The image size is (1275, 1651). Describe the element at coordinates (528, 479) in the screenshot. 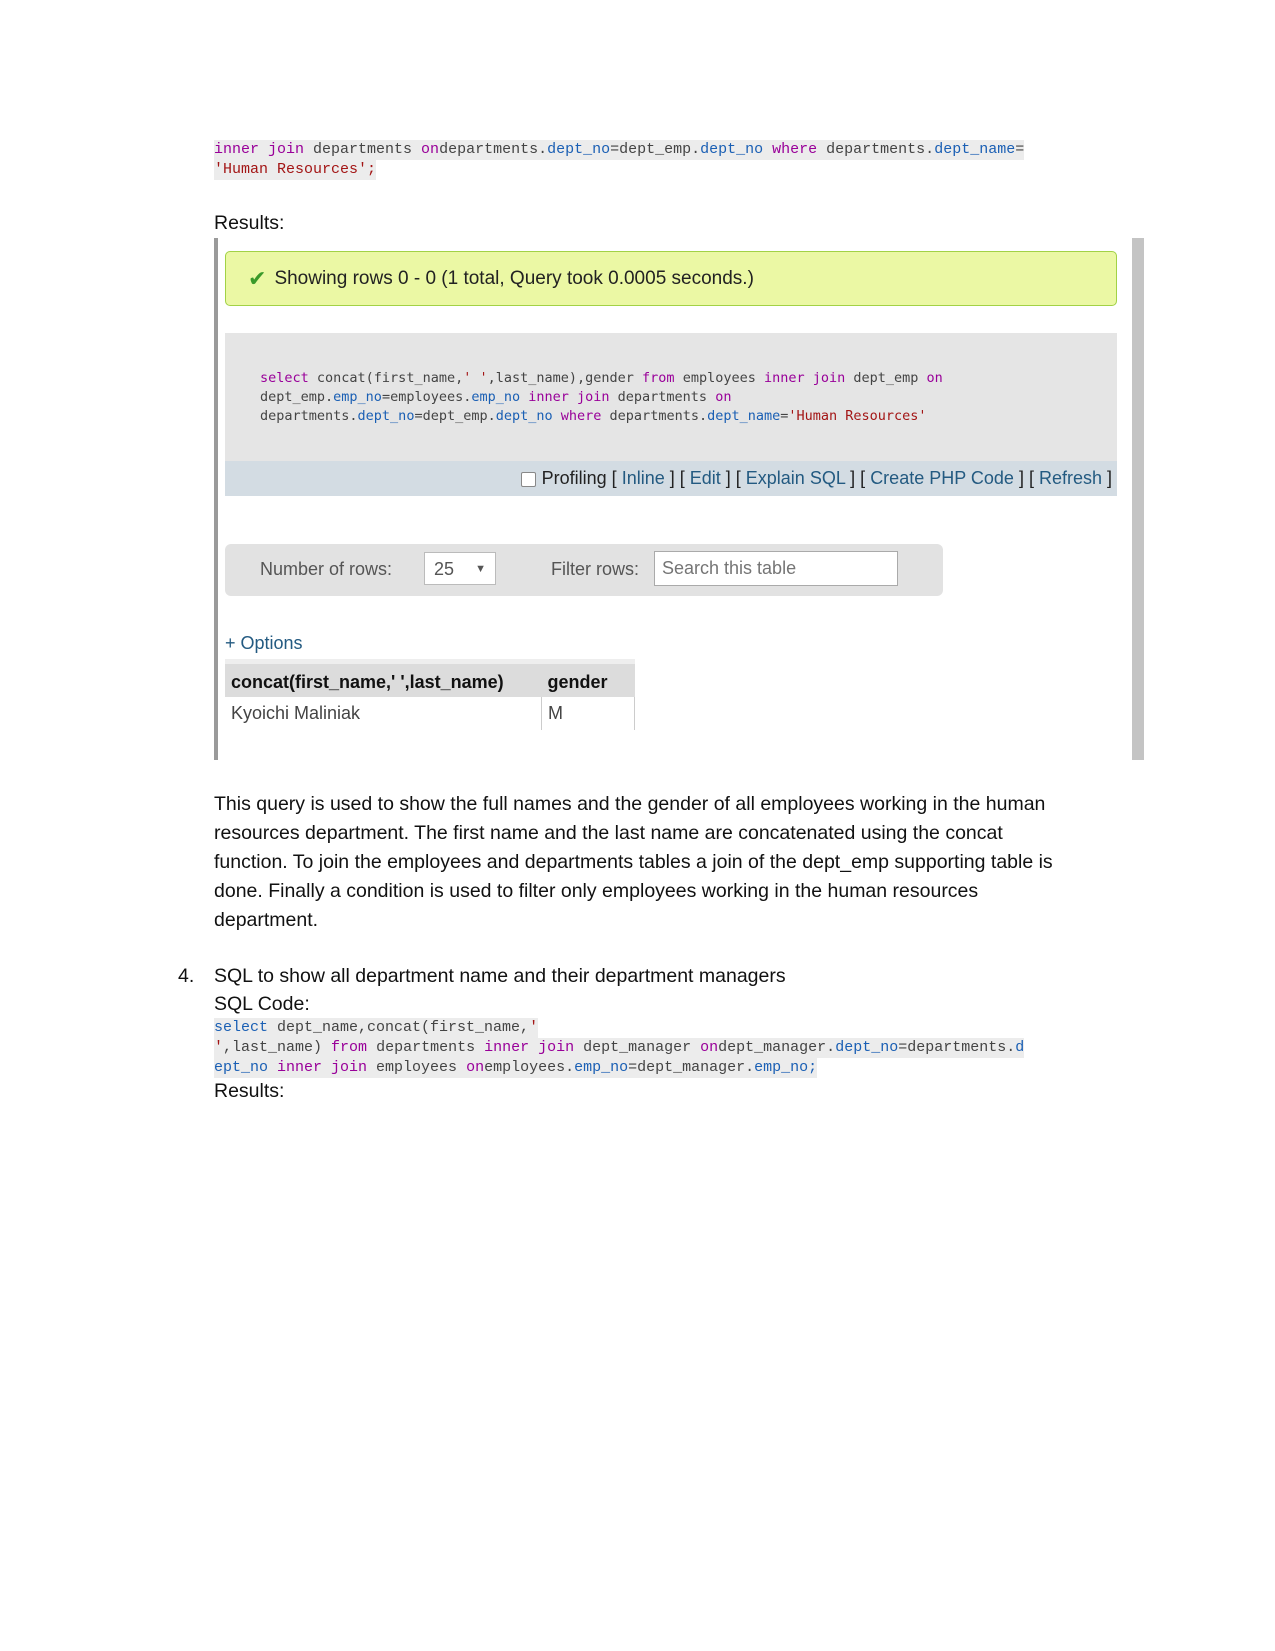

I see `profiling-checkbox` at that location.